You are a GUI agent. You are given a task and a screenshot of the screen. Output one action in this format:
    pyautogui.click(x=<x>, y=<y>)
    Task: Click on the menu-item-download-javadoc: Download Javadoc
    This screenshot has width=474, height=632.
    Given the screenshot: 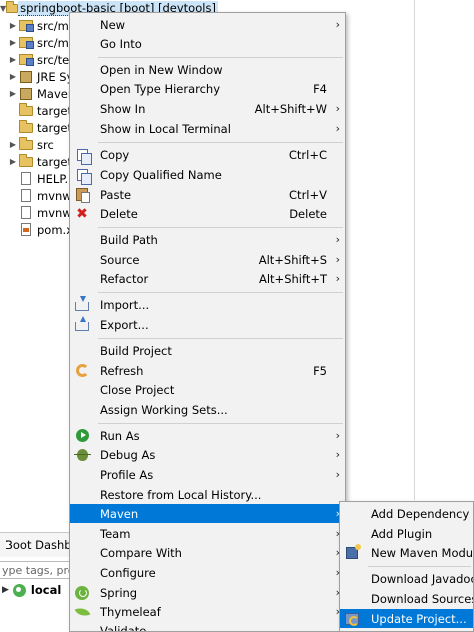 What is the action you would take?
    pyautogui.click(x=406, y=578)
    